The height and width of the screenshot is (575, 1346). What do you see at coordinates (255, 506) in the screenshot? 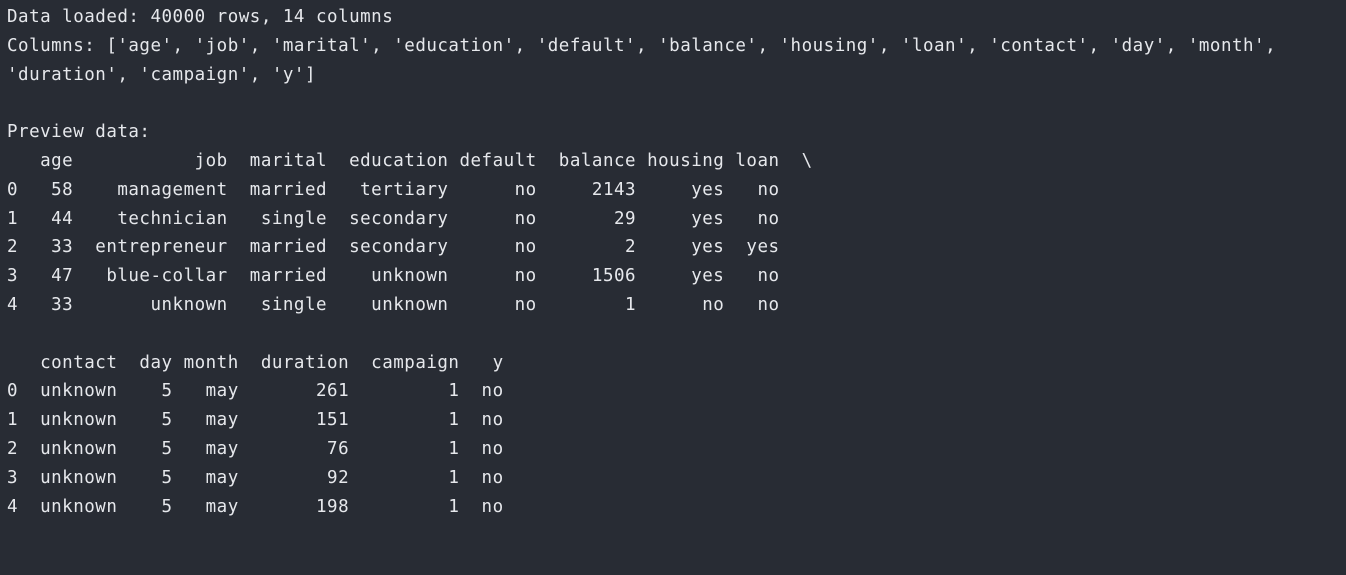
I see `table-row: 4 unknown 5 may 198 1 no` at bounding box center [255, 506].